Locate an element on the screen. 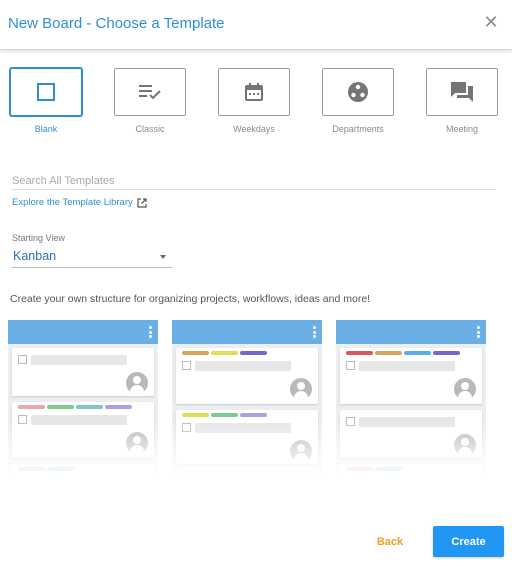 The height and width of the screenshot is (566, 512). template-classic-card is located at coordinates (150, 92).